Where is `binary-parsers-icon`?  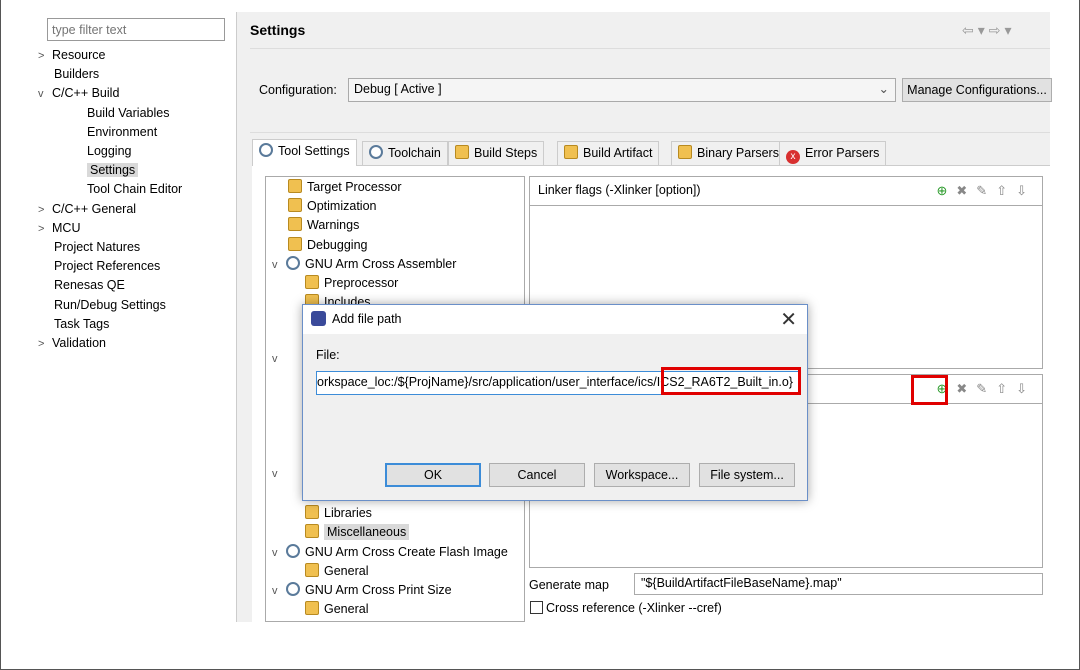 binary-parsers-icon is located at coordinates (685, 152).